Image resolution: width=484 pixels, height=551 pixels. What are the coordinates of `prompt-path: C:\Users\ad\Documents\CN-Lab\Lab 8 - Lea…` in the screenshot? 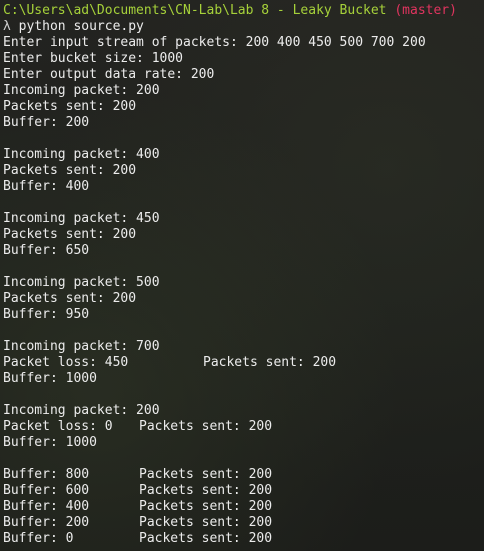 It's located at (195, 10).